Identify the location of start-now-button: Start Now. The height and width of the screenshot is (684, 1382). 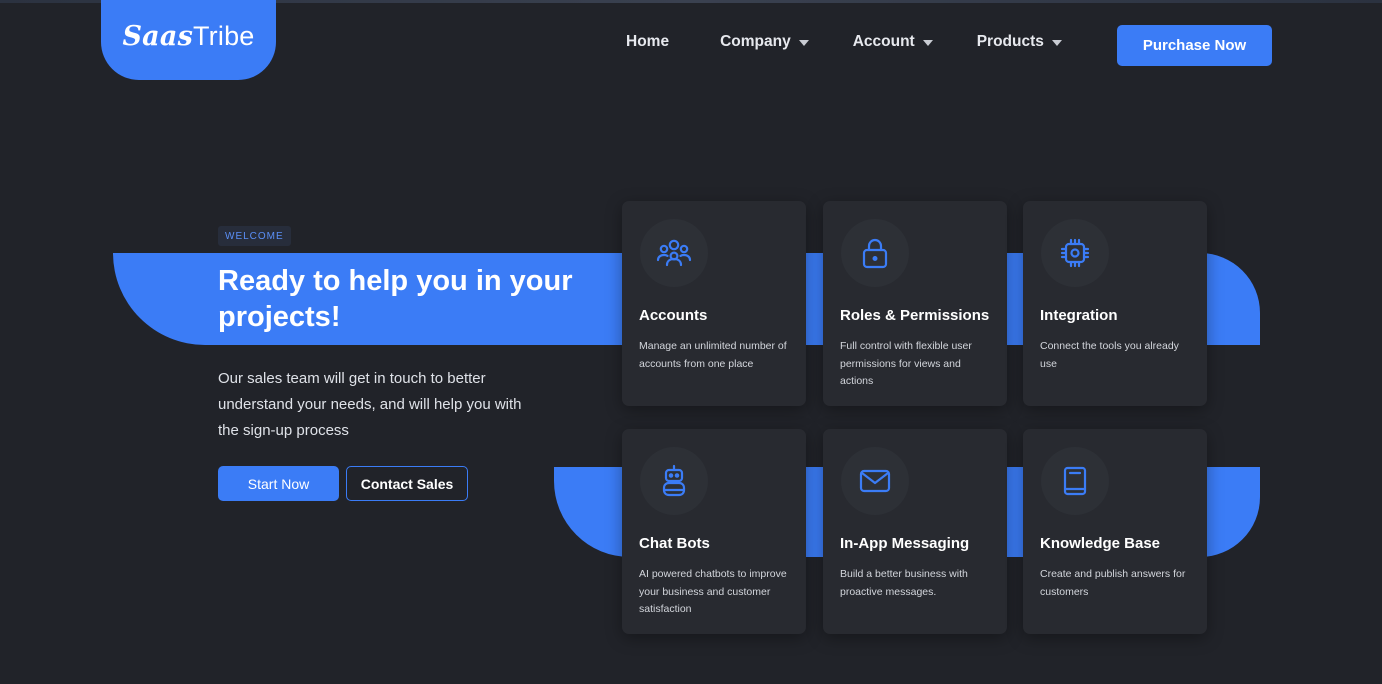
(278, 483).